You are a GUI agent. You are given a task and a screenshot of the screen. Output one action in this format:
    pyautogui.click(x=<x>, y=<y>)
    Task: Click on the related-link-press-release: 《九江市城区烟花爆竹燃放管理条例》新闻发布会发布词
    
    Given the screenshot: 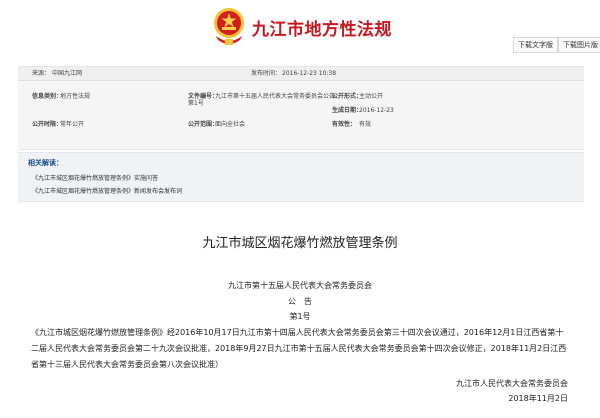 What is the action you would take?
    pyautogui.click(x=107, y=190)
    